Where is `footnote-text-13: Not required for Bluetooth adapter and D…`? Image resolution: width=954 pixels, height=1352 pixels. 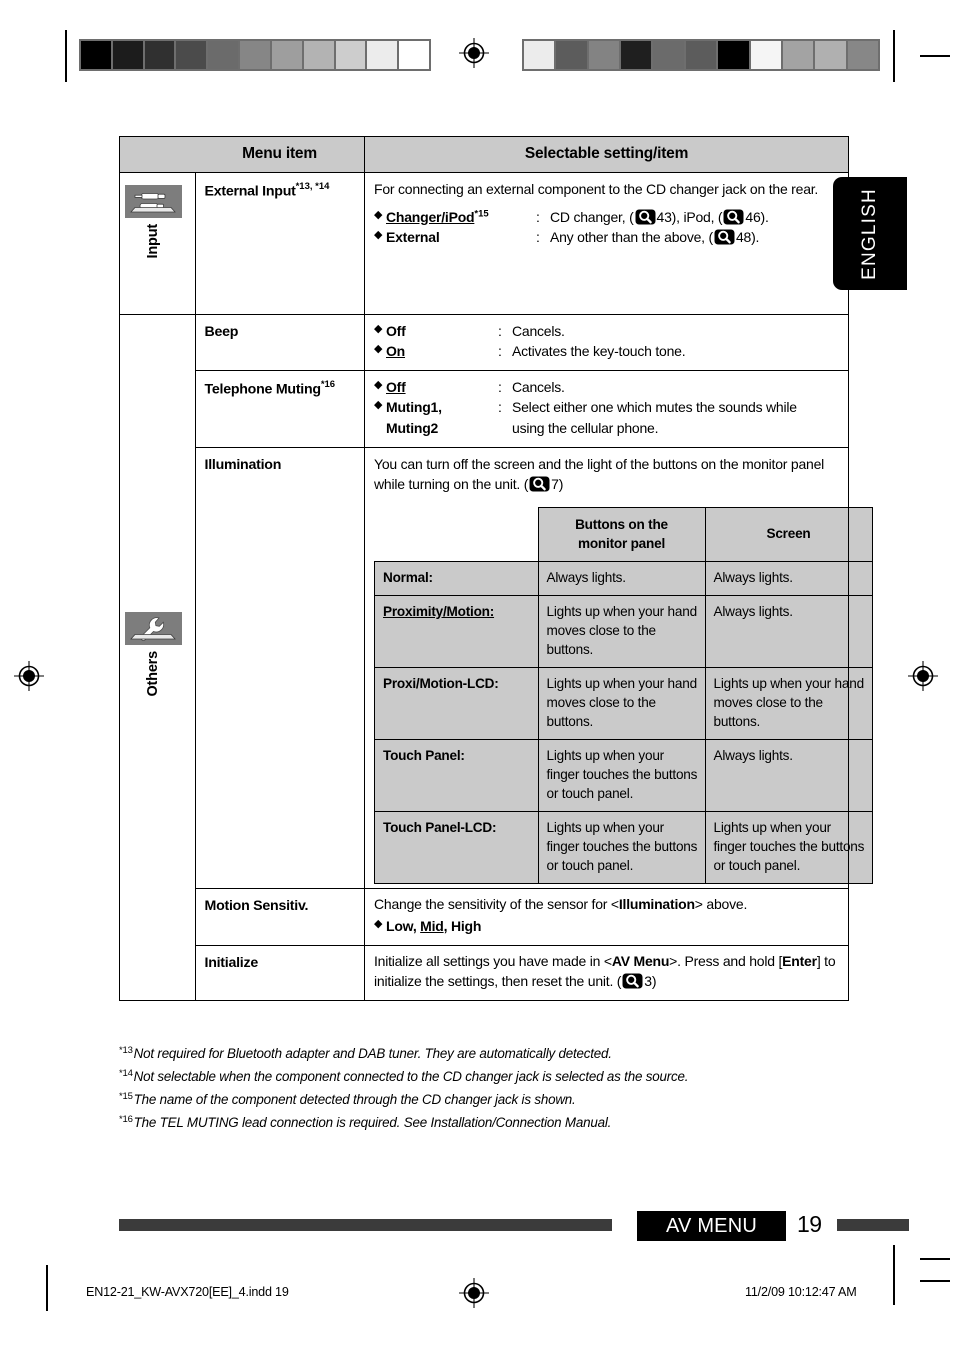
footnote-text-13: Not required for Bluetooth adapter and D… is located at coordinates (372, 1053).